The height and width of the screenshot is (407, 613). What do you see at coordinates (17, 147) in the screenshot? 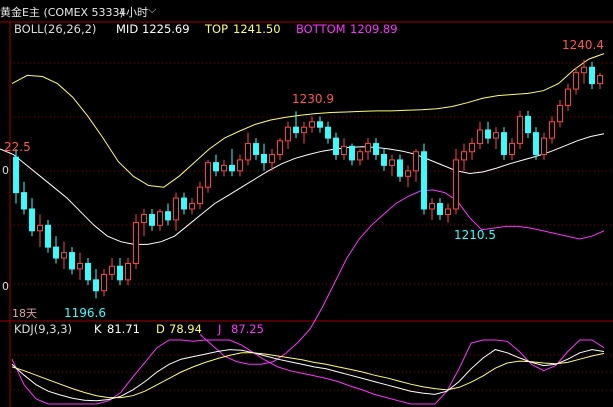
I see `price-label-left: 22.5` at bounding box center [17, 147].